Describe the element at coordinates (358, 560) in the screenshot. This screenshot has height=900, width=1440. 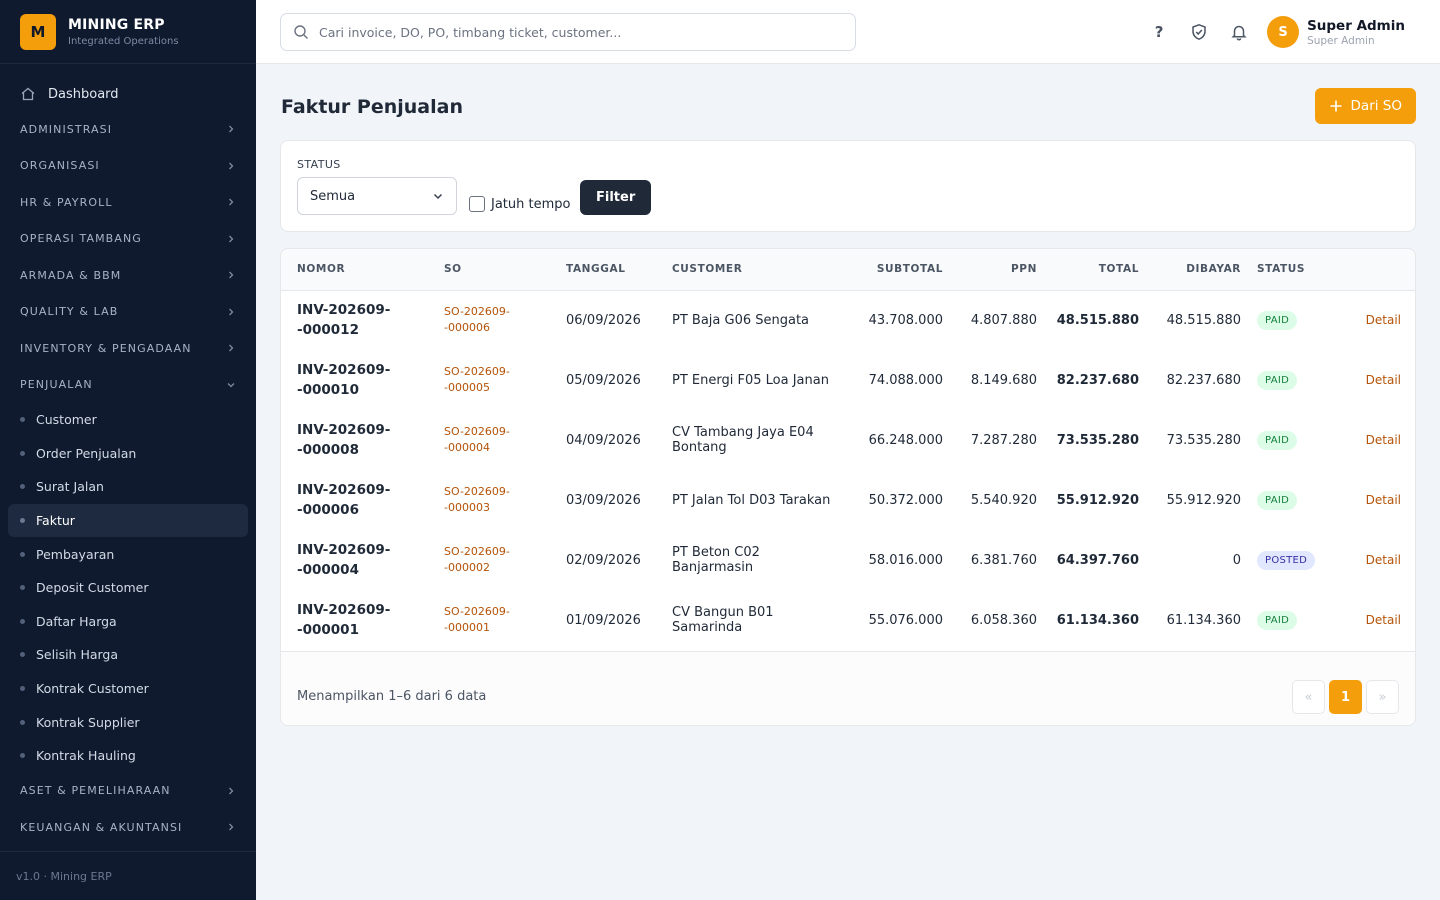
I see `invoice-number: INV-202609- -000004` at that location.